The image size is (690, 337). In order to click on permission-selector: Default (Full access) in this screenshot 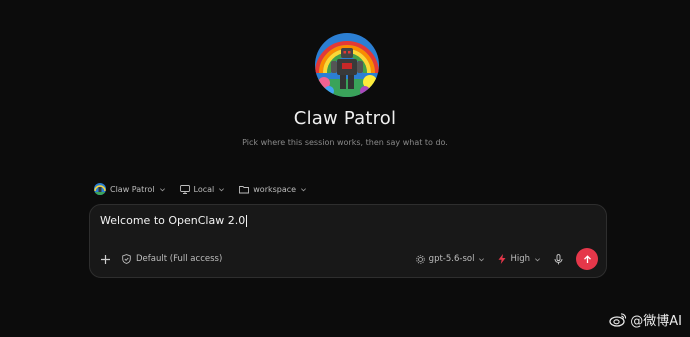, I will do `click(172, 259)`.